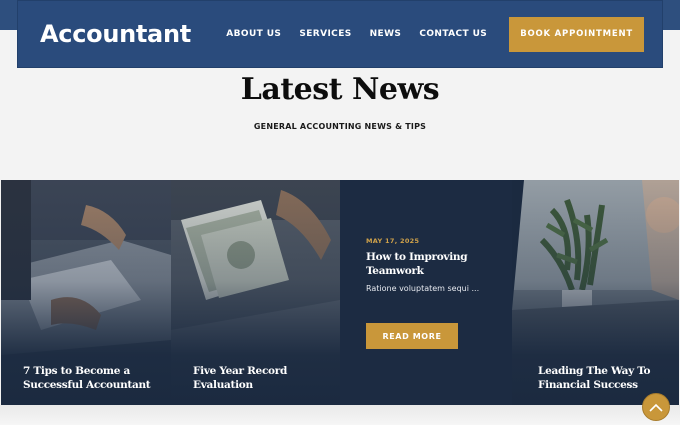  I want to click on post-title: How to Improving Teamwork, so click(431, 264).